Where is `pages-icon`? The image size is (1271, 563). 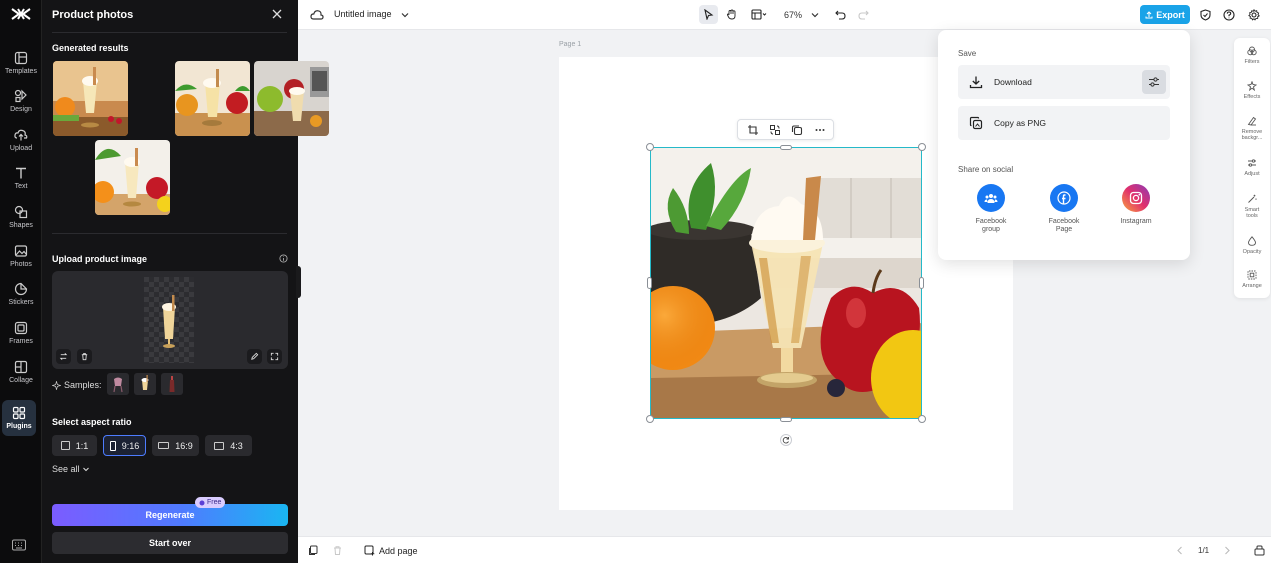 pages-icon is located at coordinates (312, 550).